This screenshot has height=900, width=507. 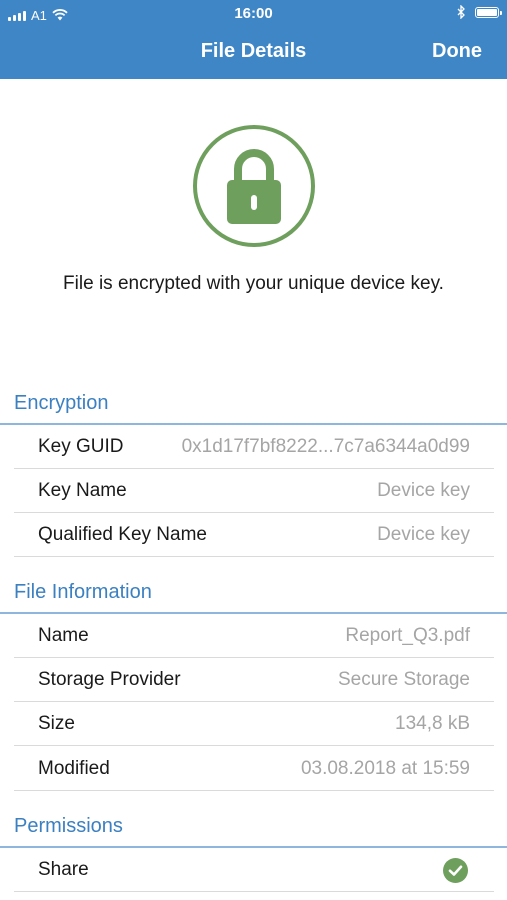 What do you see at coordinates (254, 769) in the screenshot?
I see `row-modified: Modified 03.08.2018 at 15:59` at bounding box center [254, 769].